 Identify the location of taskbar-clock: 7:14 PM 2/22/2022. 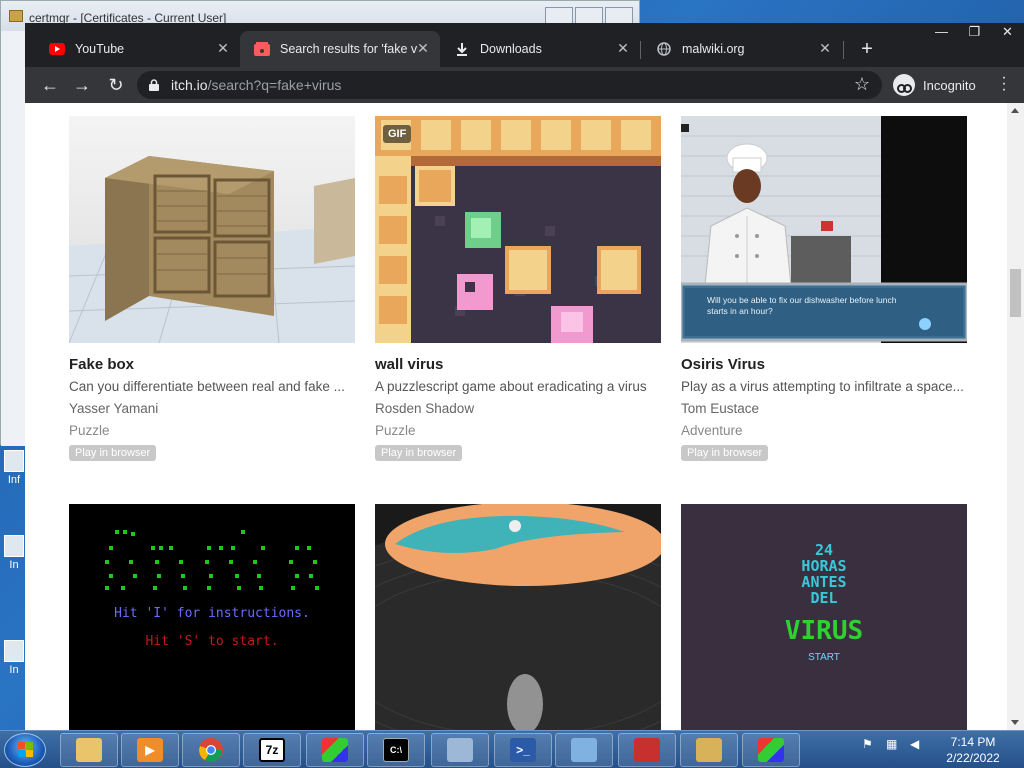
(973, 750).